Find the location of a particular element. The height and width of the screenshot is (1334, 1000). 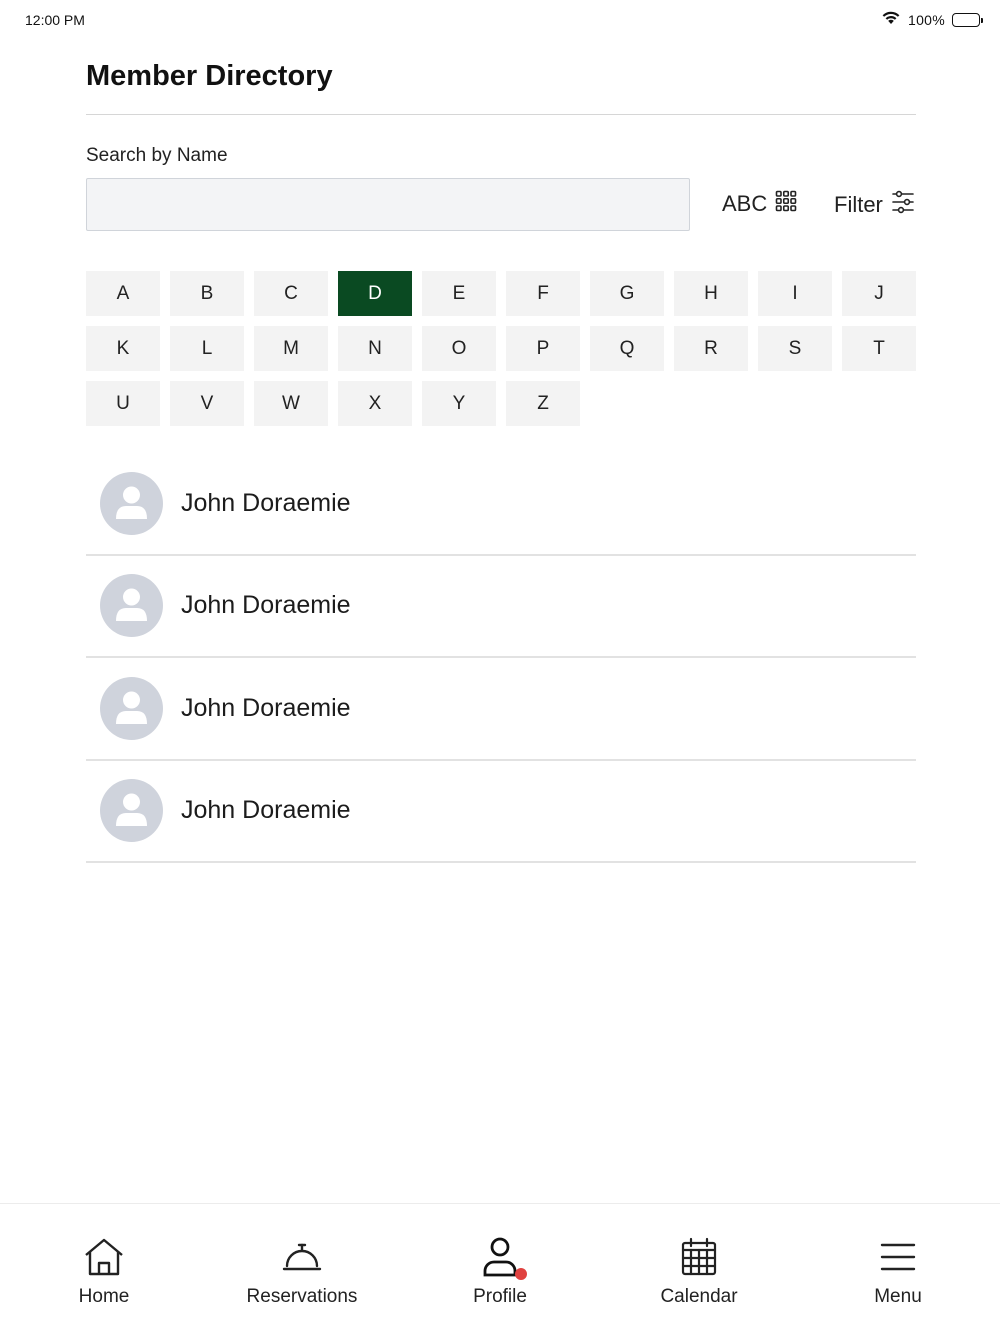

letter-button-z: Z is located at coordinates (543, 403).